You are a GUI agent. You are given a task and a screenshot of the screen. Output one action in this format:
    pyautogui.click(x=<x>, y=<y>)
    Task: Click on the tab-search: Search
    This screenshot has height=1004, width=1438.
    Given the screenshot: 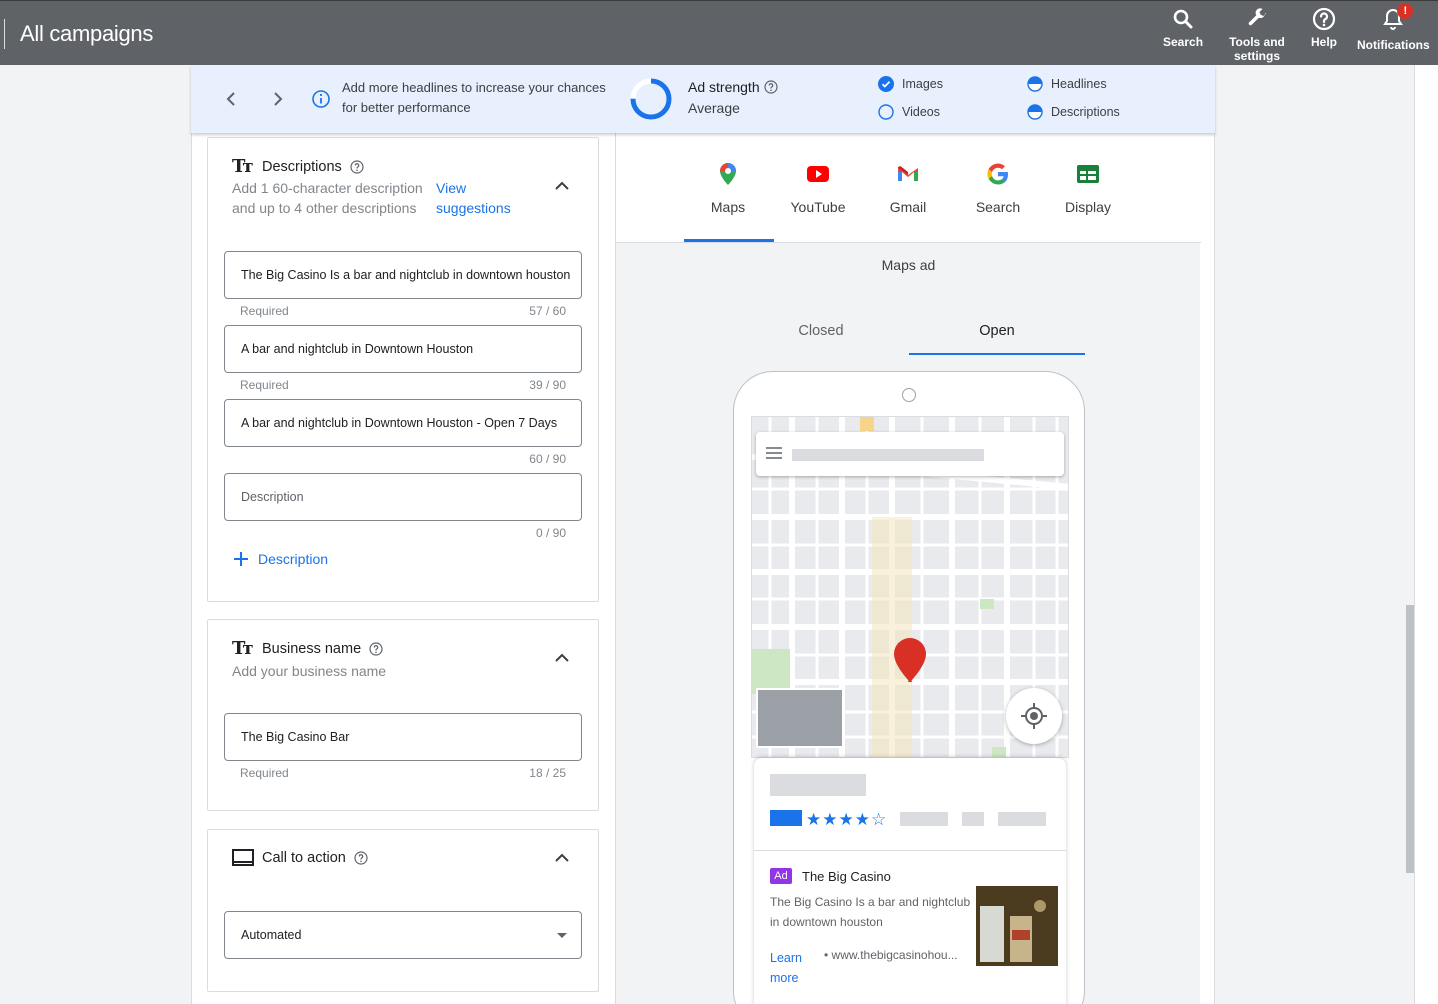 What is the action you would take?
    pyautogui.click(x=998, y=188)
    